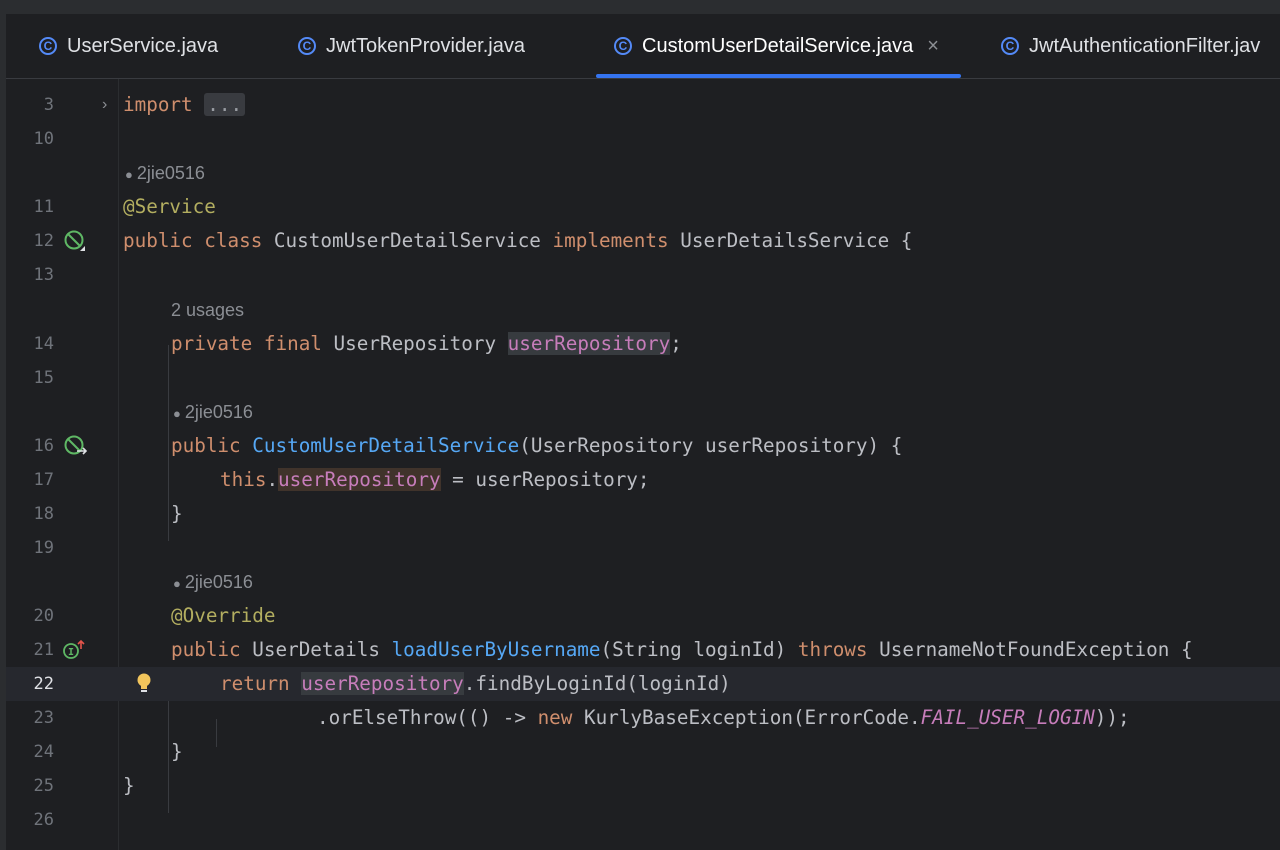 Image resolution: width=1280 pixels, height=850 pixels. What do you see at coordinates (207, 310) in the screenshot?
I see `usages-inlay-hint: 2 usages` at bounding box center [207, 310].